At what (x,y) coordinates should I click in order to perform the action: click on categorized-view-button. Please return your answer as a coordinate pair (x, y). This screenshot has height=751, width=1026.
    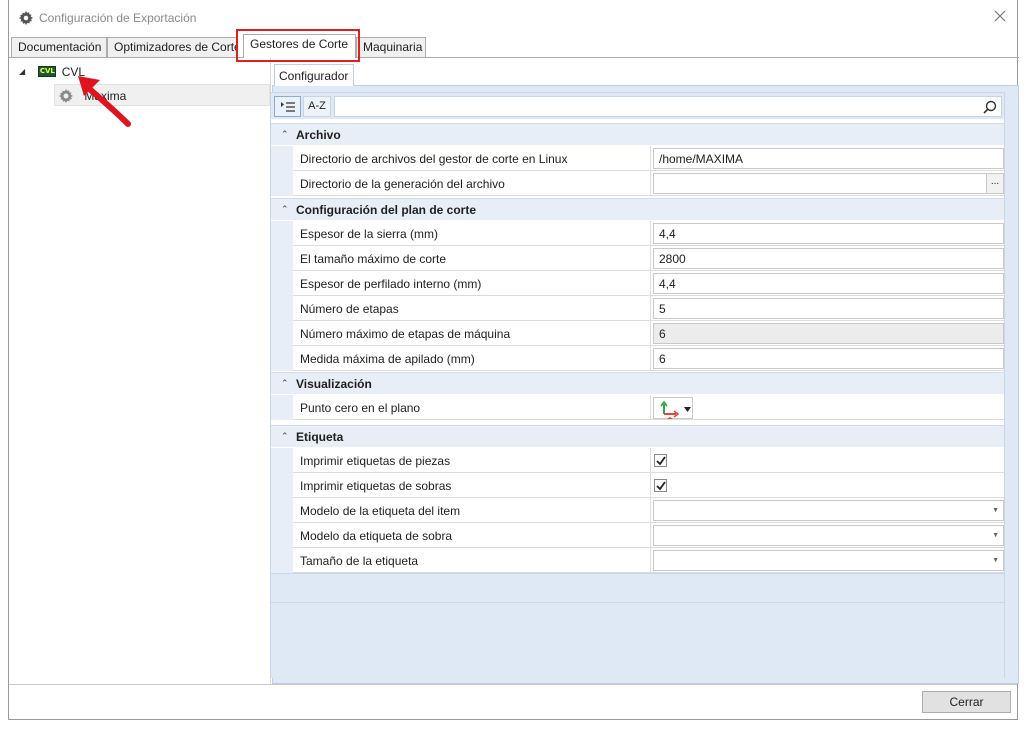
    Looking at the image, I should click on (287, 106).